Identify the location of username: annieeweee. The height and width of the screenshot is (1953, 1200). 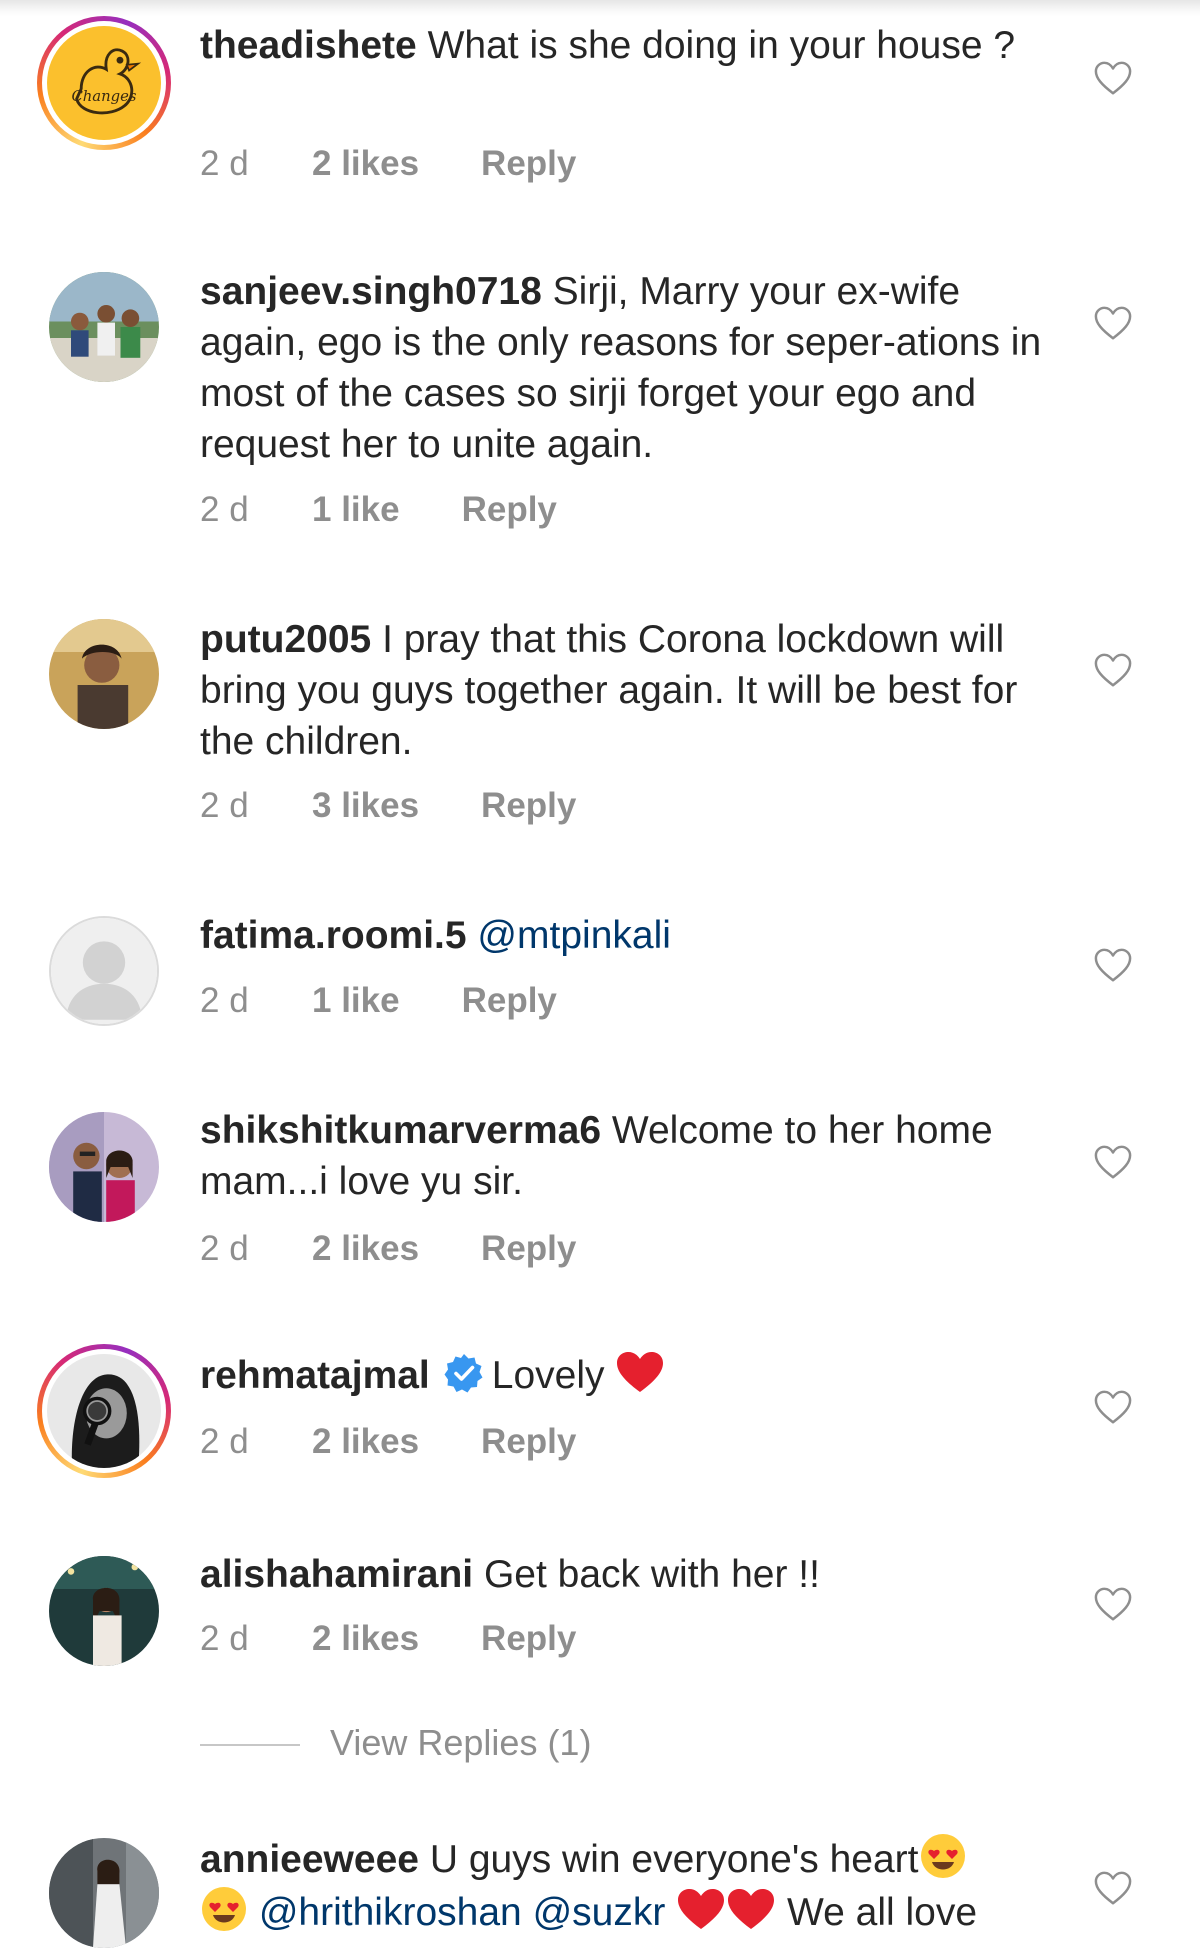
(309, 1859).